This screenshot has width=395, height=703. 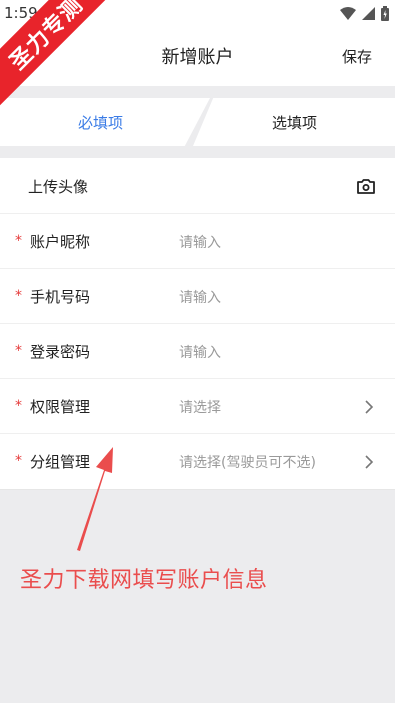 I want to click on tab-strip: 必填项 选填项, so click(x=197, y=122).